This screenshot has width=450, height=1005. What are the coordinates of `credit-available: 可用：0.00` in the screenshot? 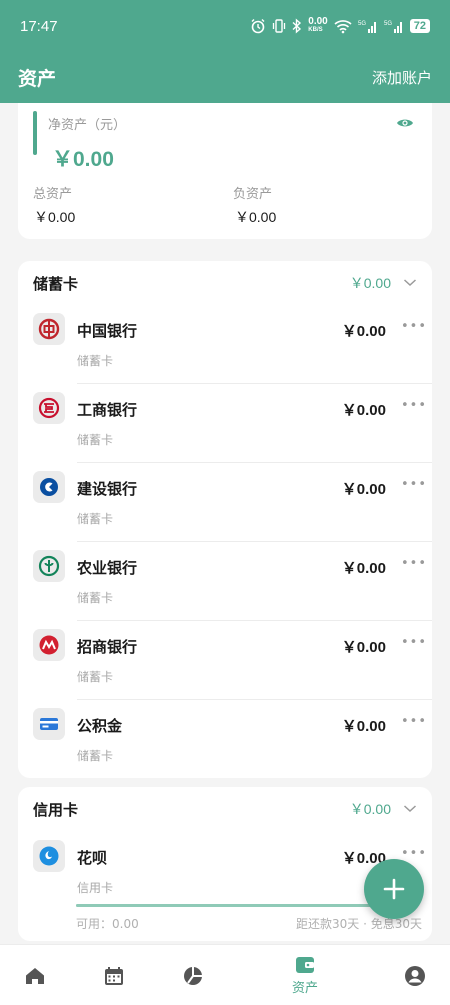 It's located at (107, 924).